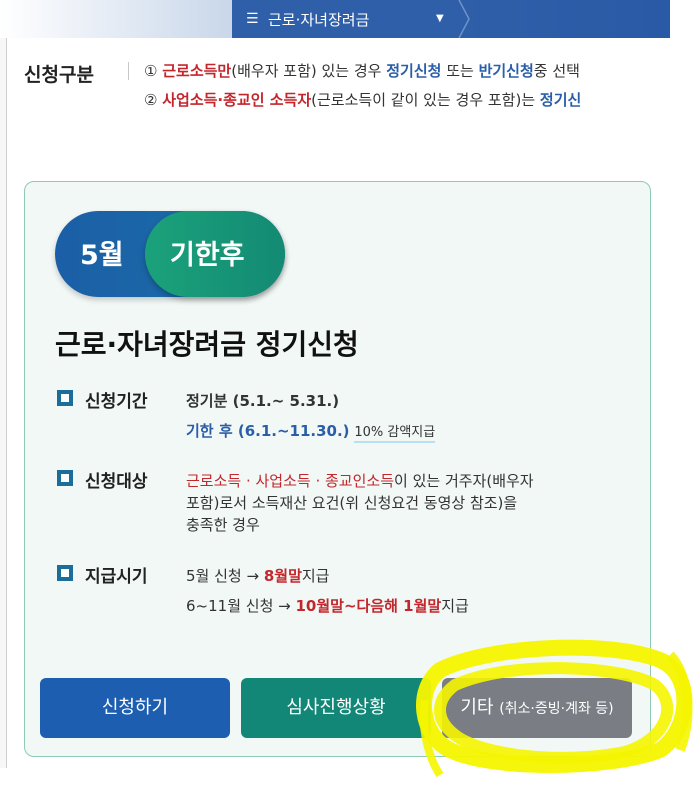 The image size is (695, 785). What do you see at coordinates (241, 606) in the screenshot?
I see `payment-line-2-pre: 6~11월 신청 →` at bounding box center [241, 606].